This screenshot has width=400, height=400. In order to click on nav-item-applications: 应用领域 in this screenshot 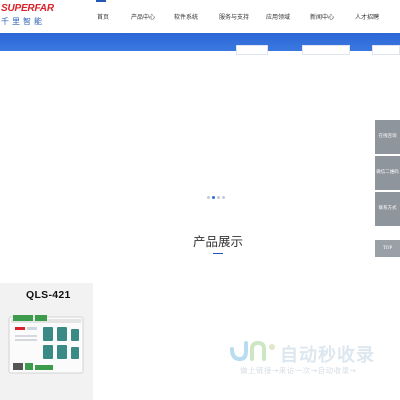, I will do `click(278, 16)`.